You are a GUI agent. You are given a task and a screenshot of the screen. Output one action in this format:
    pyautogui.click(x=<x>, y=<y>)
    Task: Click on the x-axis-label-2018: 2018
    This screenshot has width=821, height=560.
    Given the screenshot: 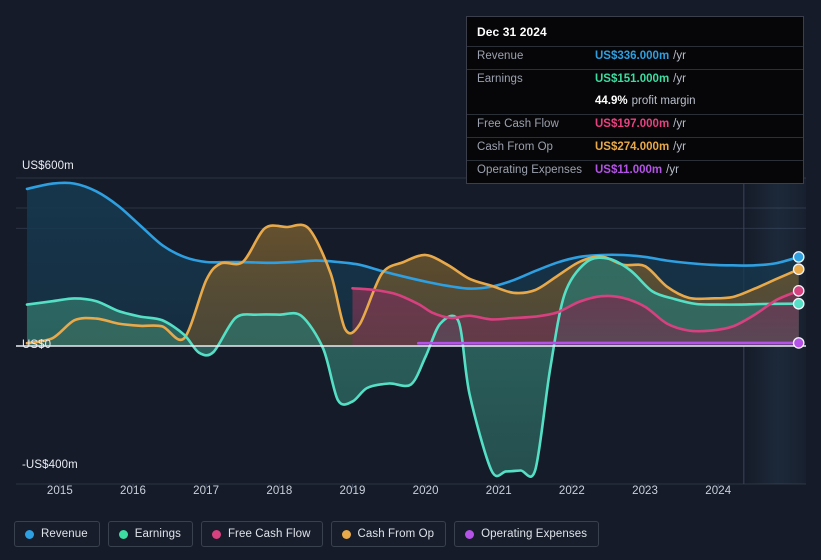 What is the action you would take?
    pyautogui.click(x=279, y=491)
    